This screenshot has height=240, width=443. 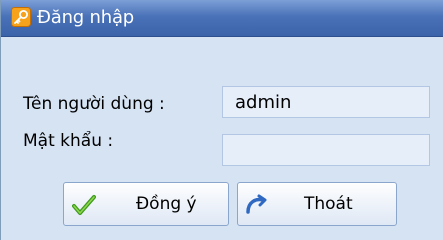 I want to click on ok-button: Đồng ý, so click(x=146, y=204).